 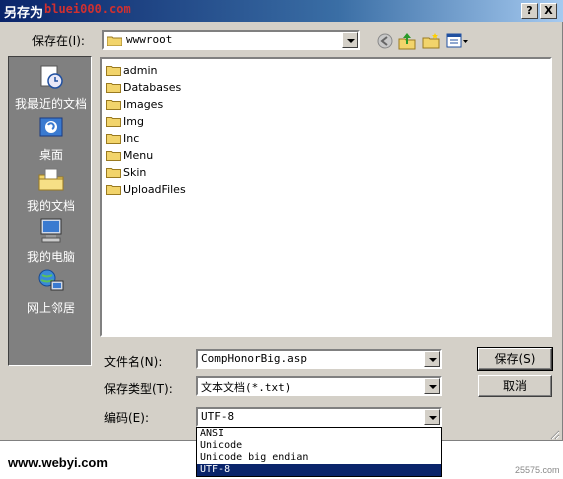 What do you see at coordinates (319, 434) in the screenshot?
I see `encoding-option: ANSI` at bounding box center [319, 434].